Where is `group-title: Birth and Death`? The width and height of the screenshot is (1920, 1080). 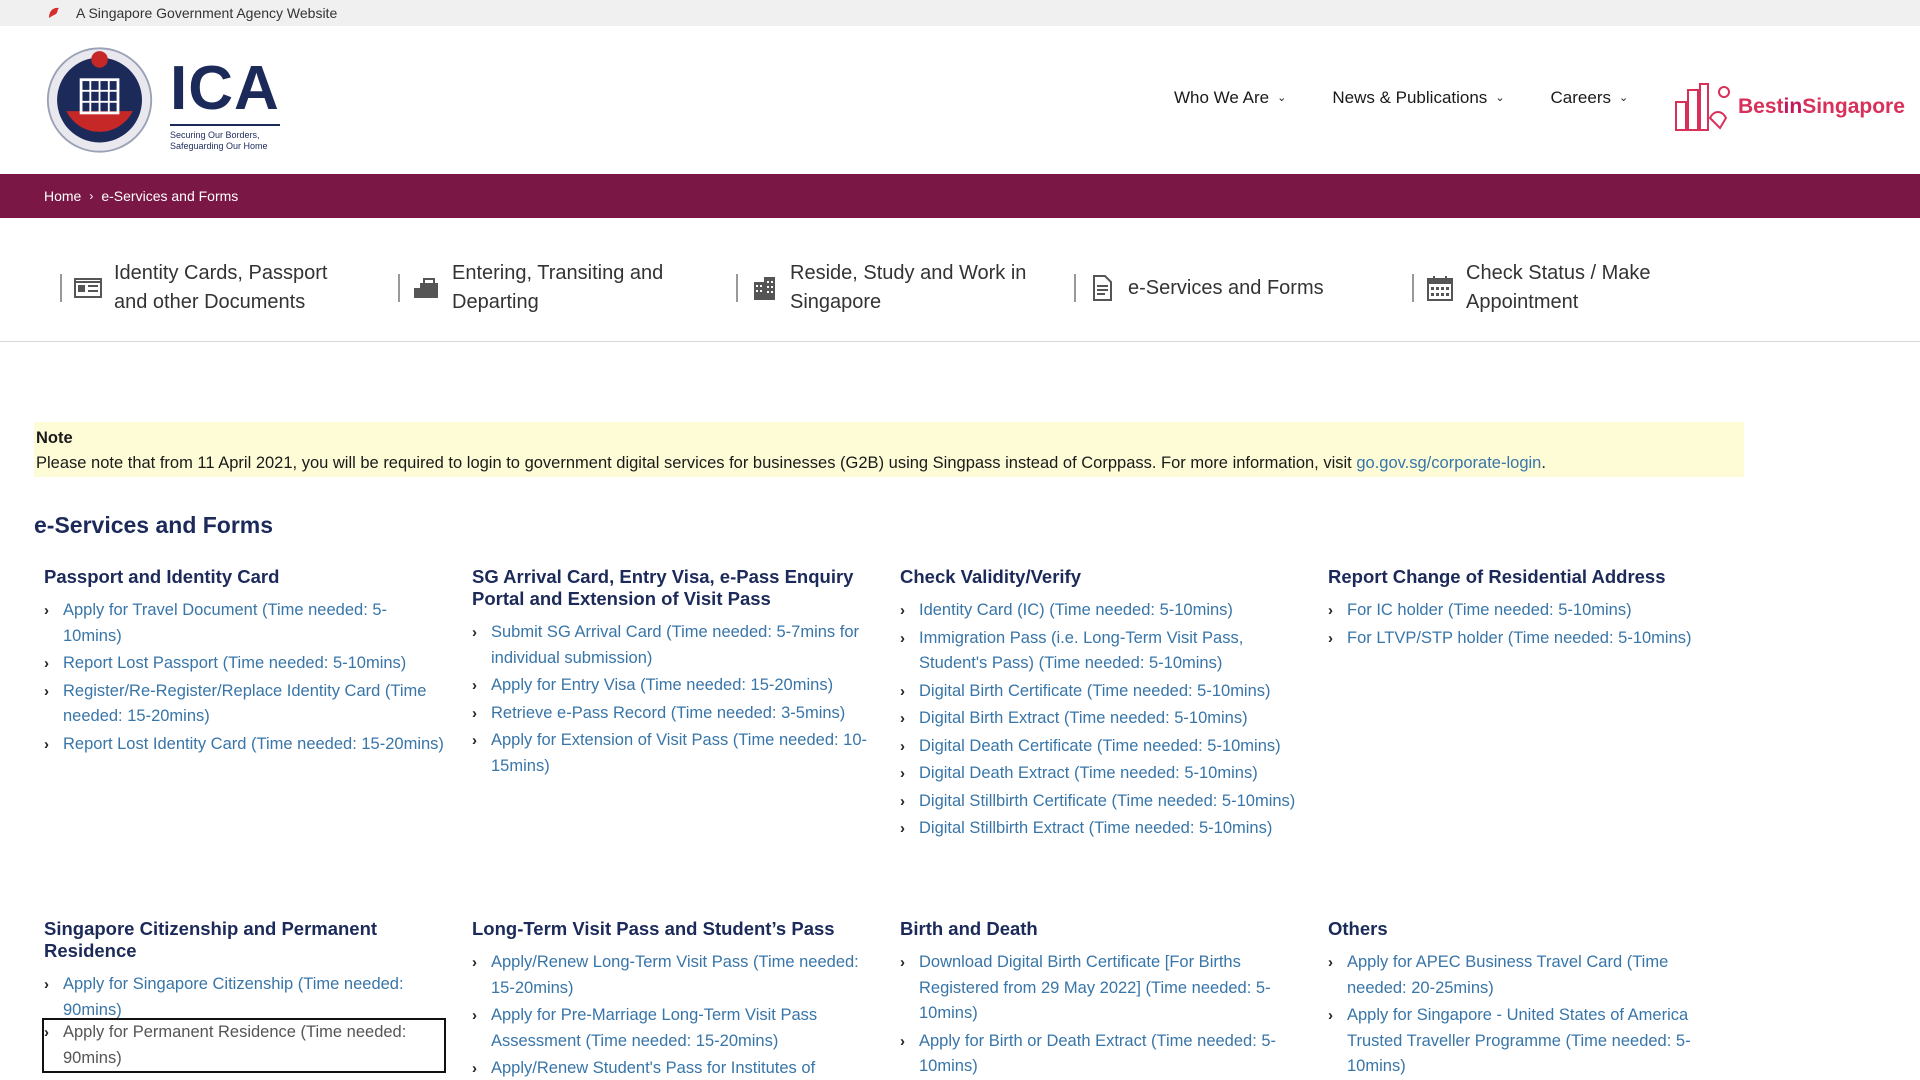 group-title: Birth and Death is located at coordinates (969, 928).